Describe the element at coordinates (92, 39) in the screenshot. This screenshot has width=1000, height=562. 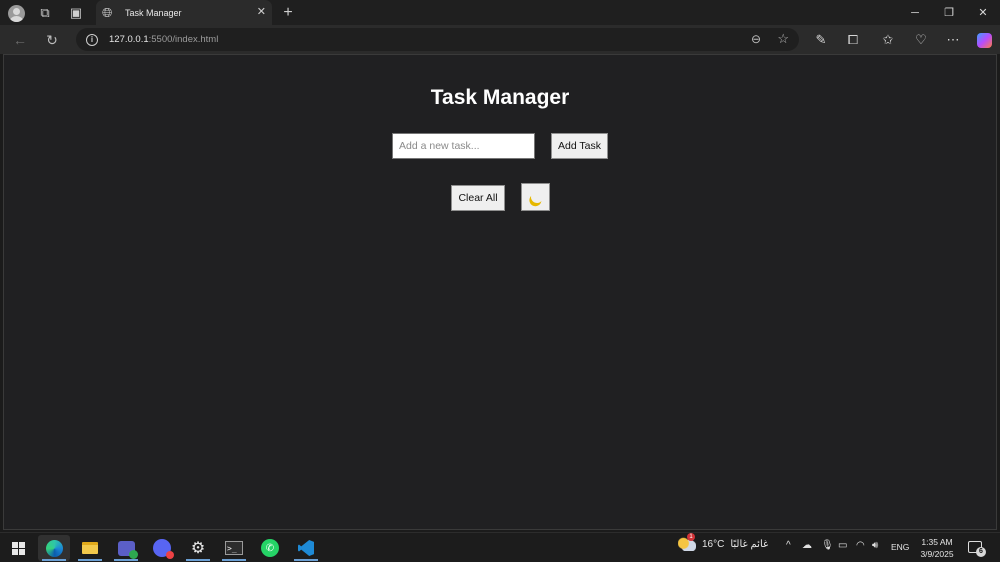
I see `site-info-icon: i` at that location.